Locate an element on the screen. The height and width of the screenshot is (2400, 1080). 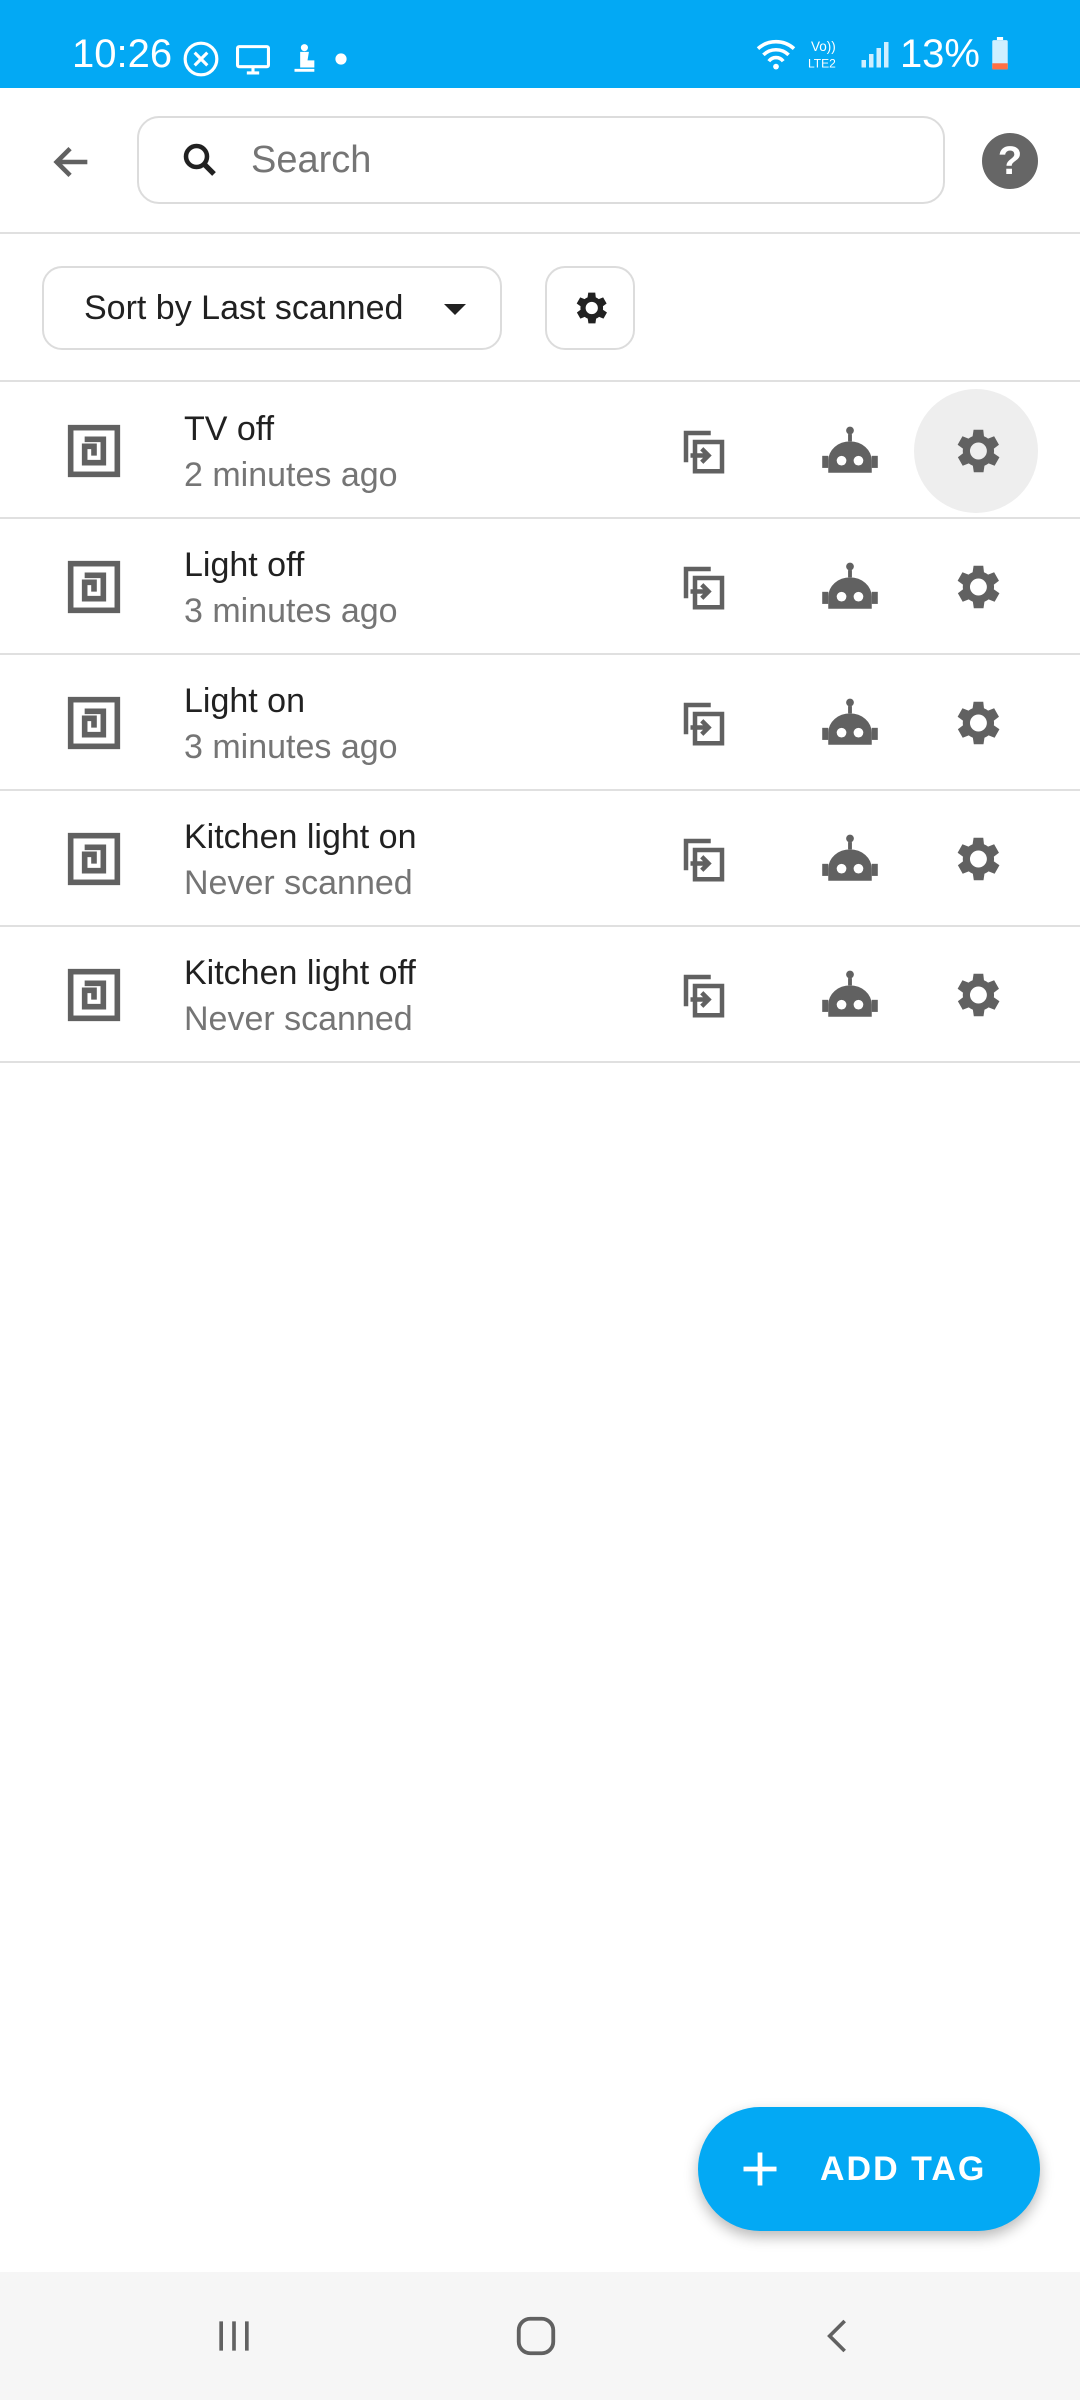
status-icons-right: Vo)) LTE2 13% is located at coordinates (882, 54).